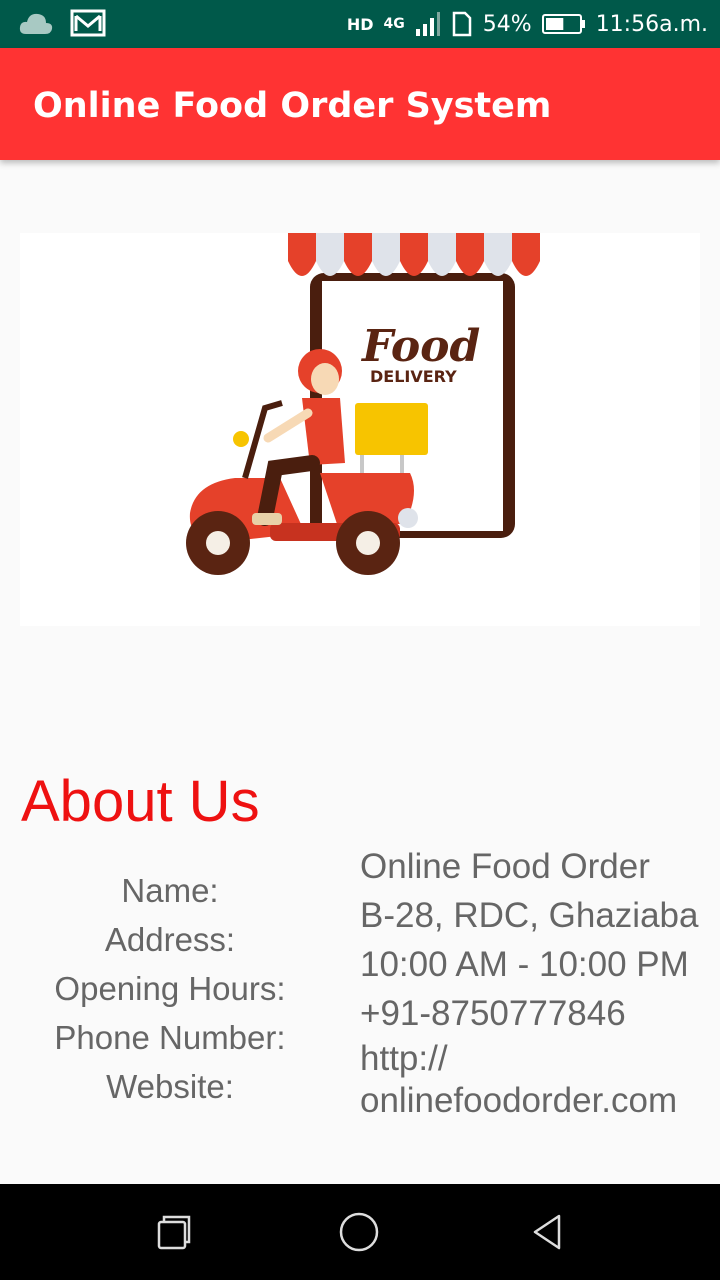  Describe the element at coordinates (524, 964) in the screenshot. I see `opening-hours-value: 10:00 AM - 10:00 PM` at that location.